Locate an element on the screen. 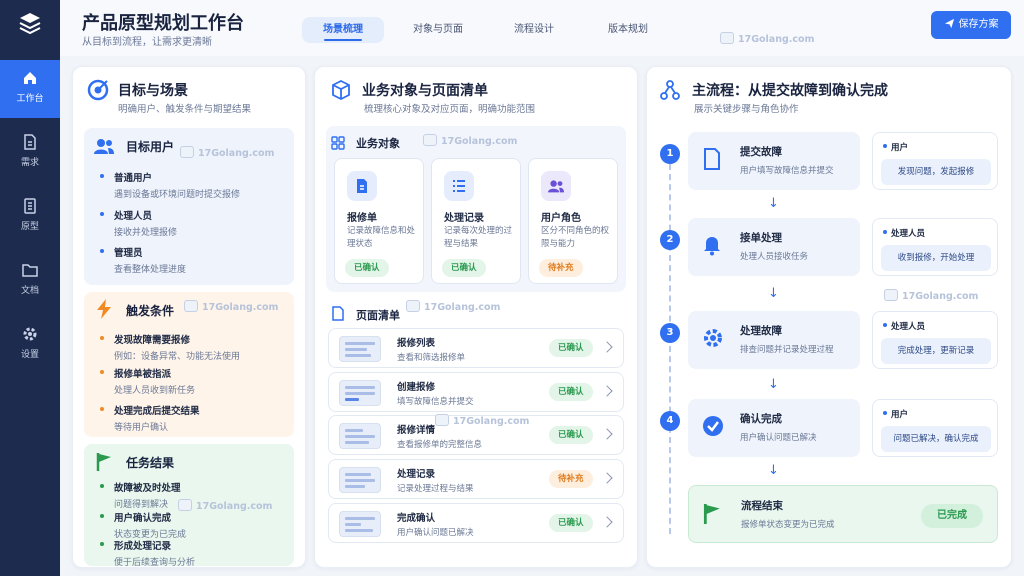  timeline-line is located at coordinates (670, 349).